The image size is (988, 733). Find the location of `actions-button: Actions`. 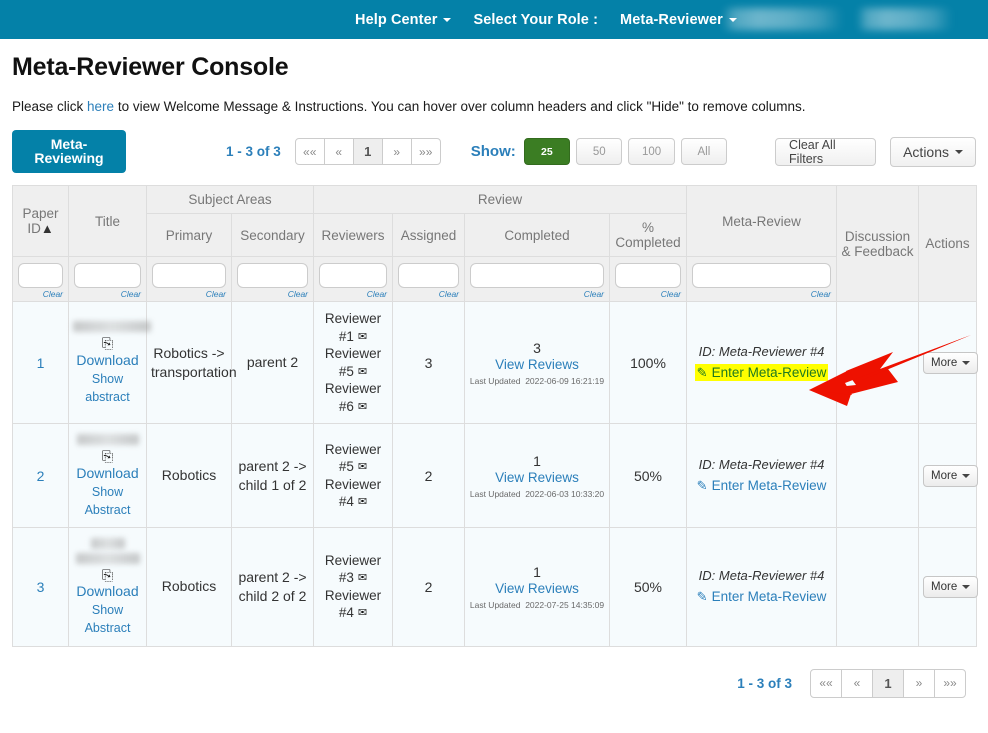

actions-button: Actions is located at coordinates (933, 151).